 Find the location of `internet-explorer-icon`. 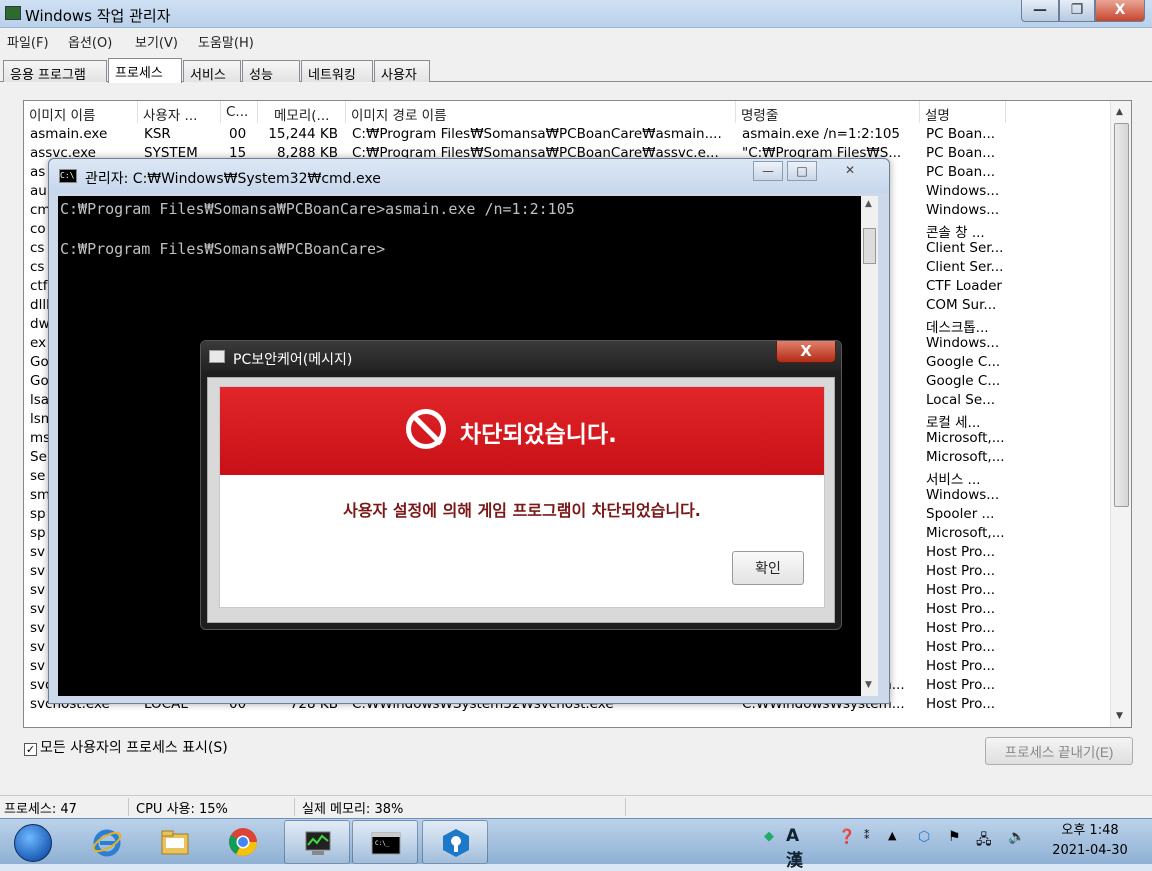

internet-explorer-icon is located at coordinates (107, 843).